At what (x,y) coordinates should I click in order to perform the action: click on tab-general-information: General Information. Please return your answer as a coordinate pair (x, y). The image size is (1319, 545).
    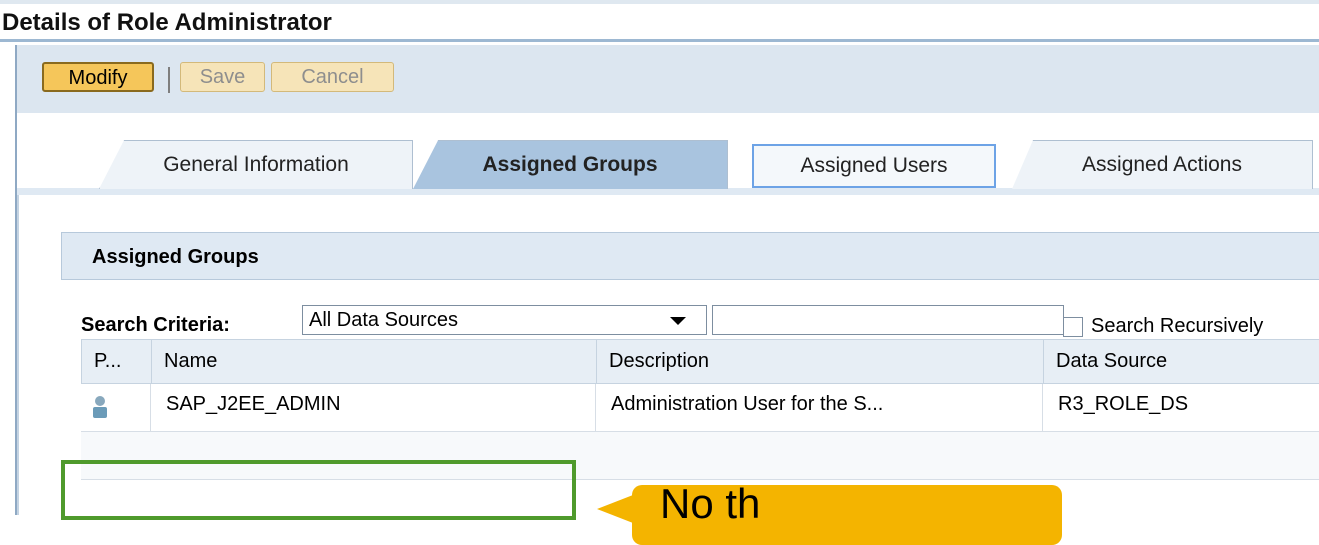
    Looking at the image, I should click on (256, 164).